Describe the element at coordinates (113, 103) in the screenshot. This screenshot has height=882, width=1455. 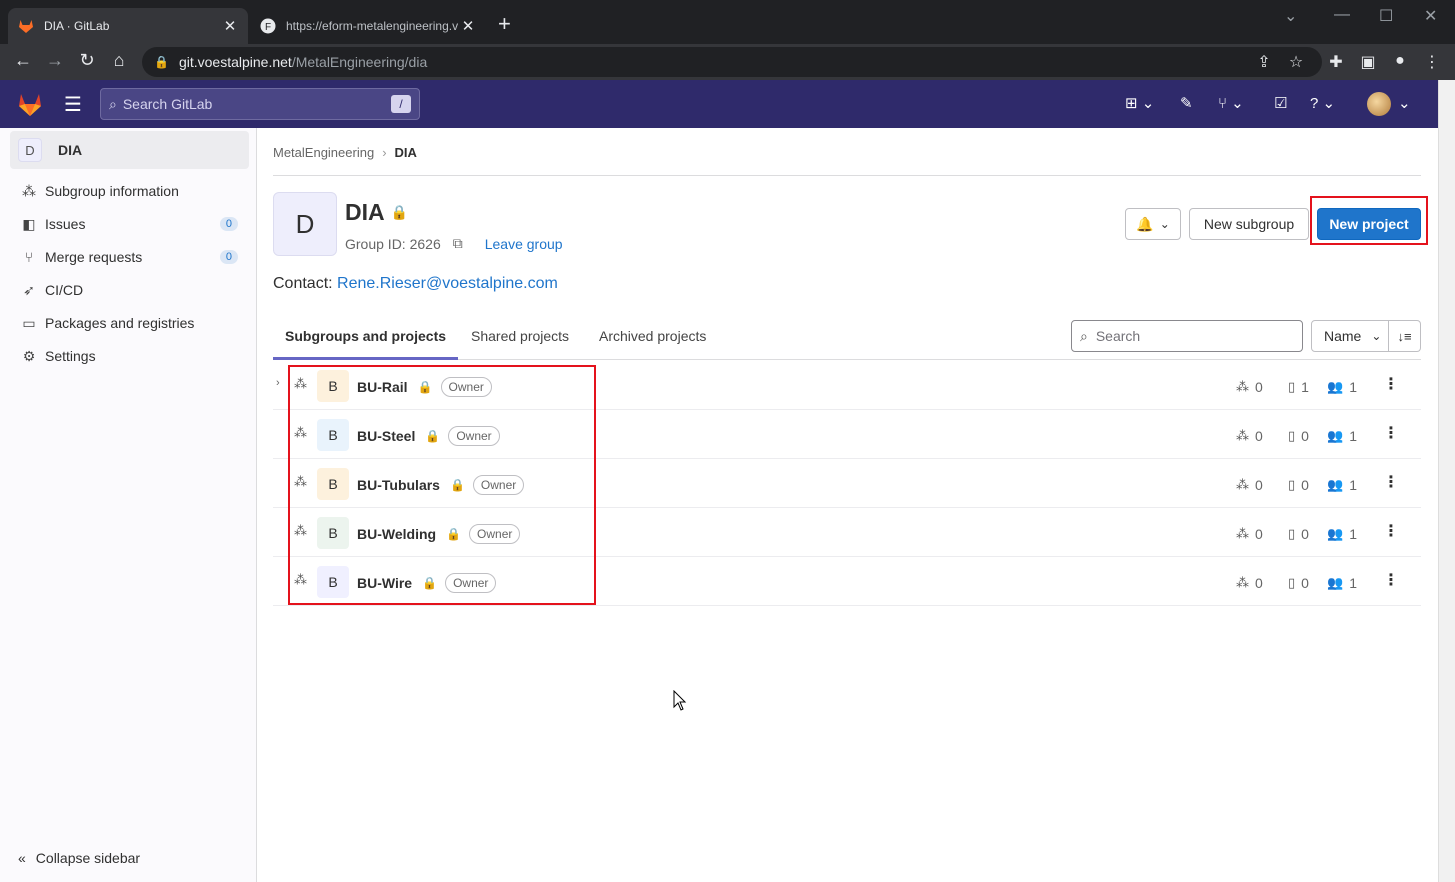
I see `search-icon: ⌕` at that location.